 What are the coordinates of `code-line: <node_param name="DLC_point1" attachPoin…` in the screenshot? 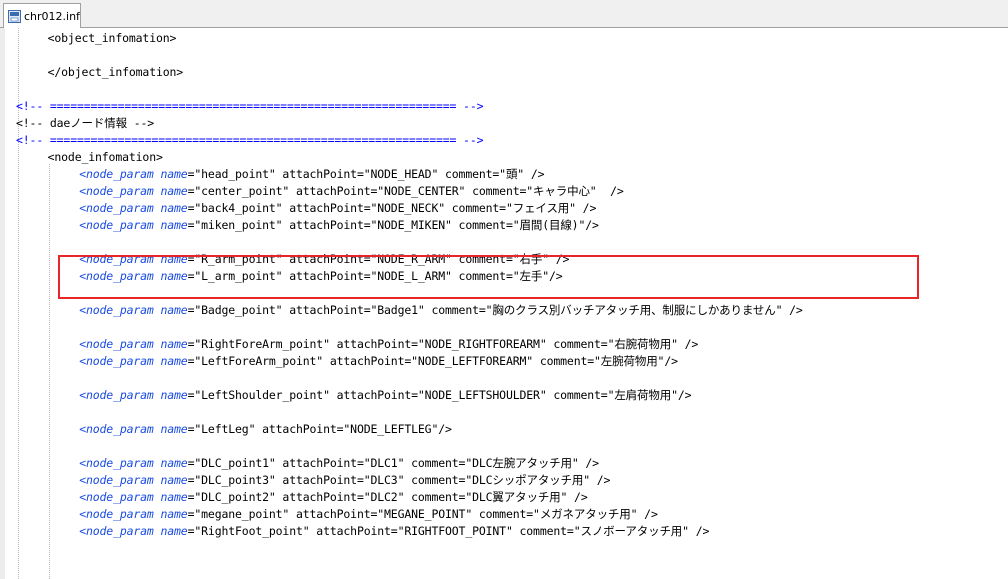 It's located at (339, 463).